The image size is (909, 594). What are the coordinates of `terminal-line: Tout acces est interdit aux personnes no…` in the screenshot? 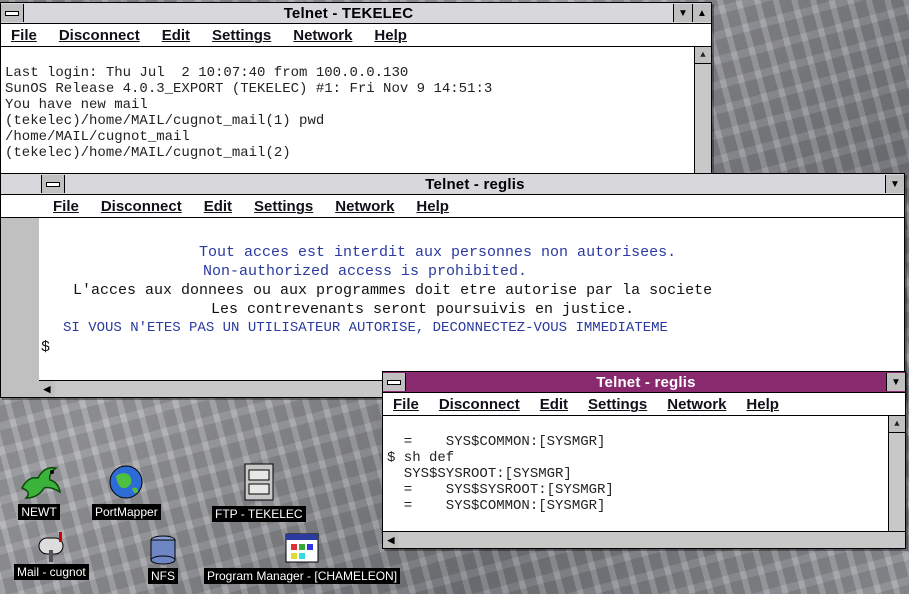 It's located at (438, 252).